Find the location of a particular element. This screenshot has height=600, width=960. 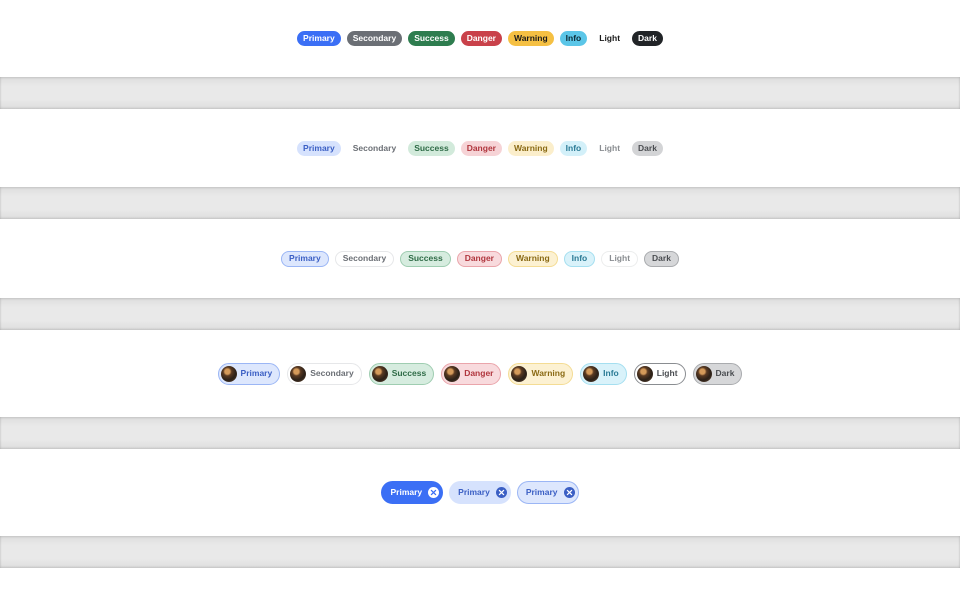

closable-badges-row: Primary Primary Primary is located at coordinates (480, 492).